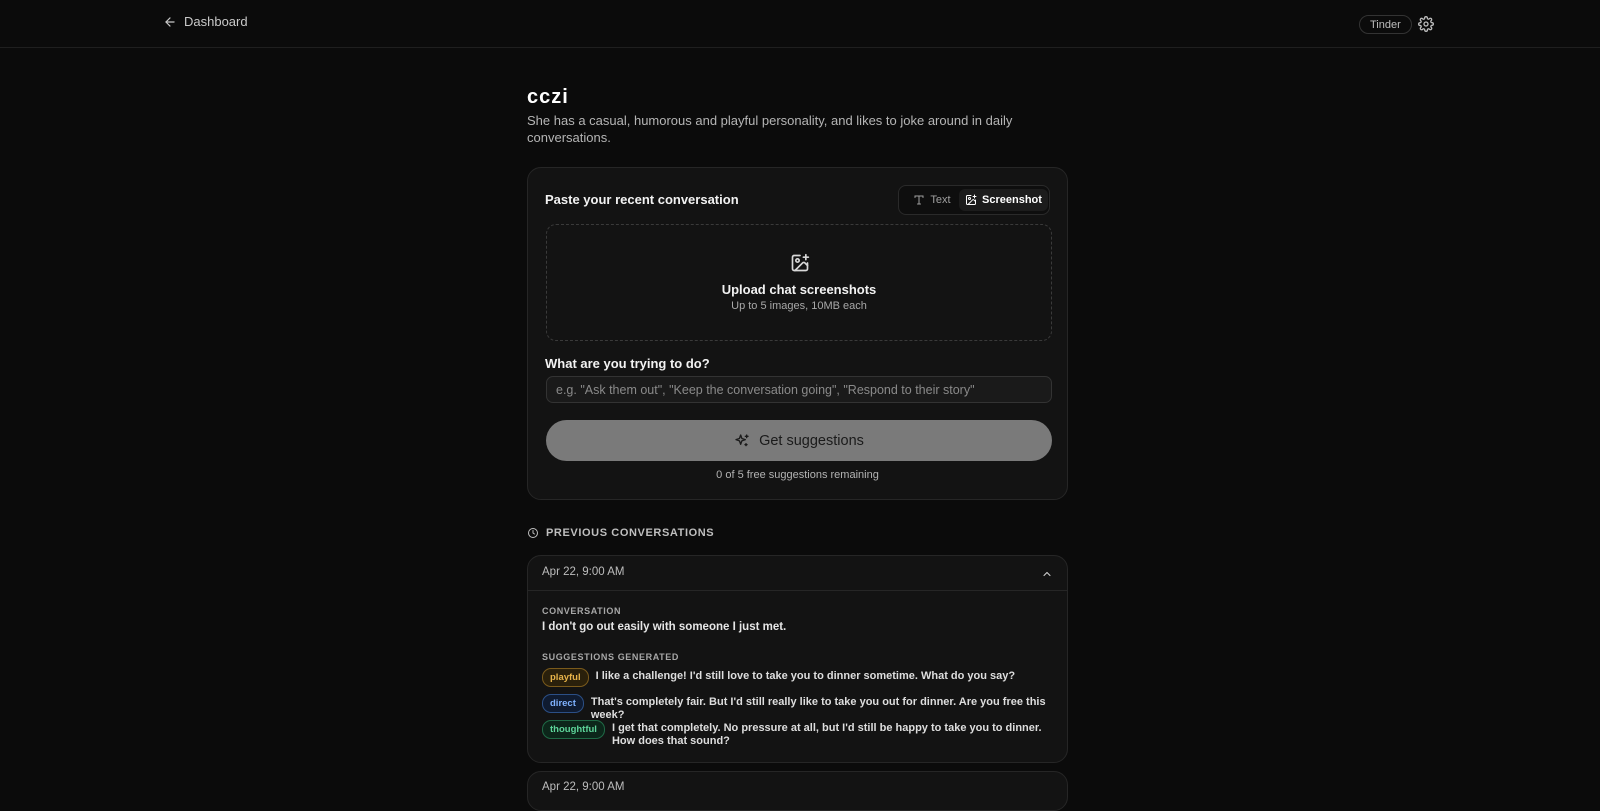 The height and width of the screenshot is (811, 1600). Describe the element at coordinates (533, 533) in the screenshot. I see `clock-icon` at that location.